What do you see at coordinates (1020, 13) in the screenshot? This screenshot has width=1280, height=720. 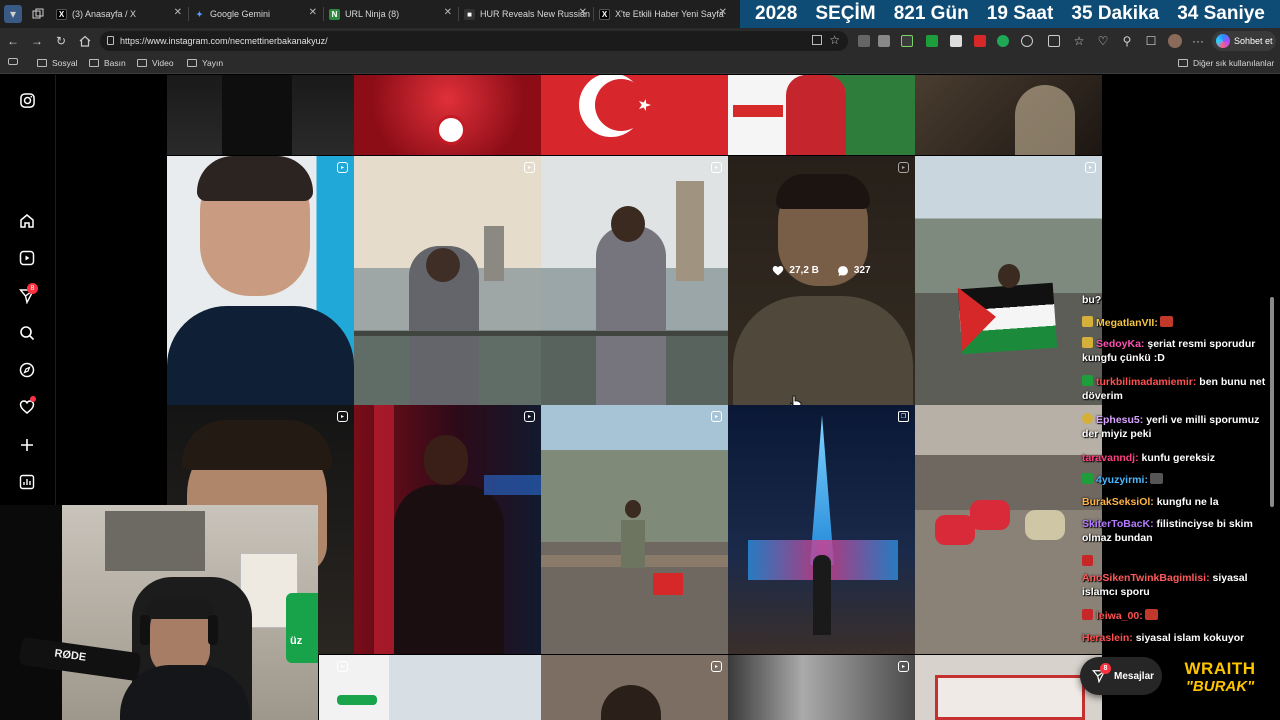 I see `countdown-hours: 19 Saat` at bounding box center [1020, 13].